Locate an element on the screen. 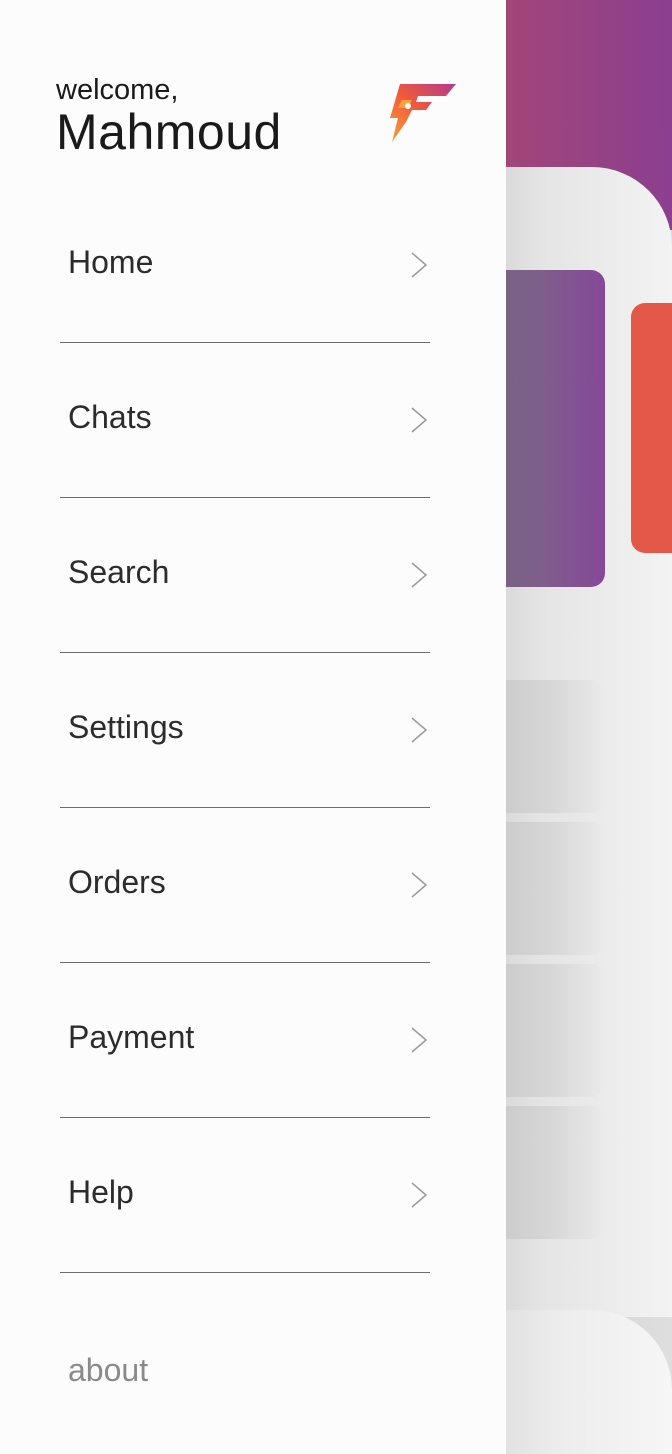  user-greeting: welcome, Mahmoud is located at coordinates (169, 116).